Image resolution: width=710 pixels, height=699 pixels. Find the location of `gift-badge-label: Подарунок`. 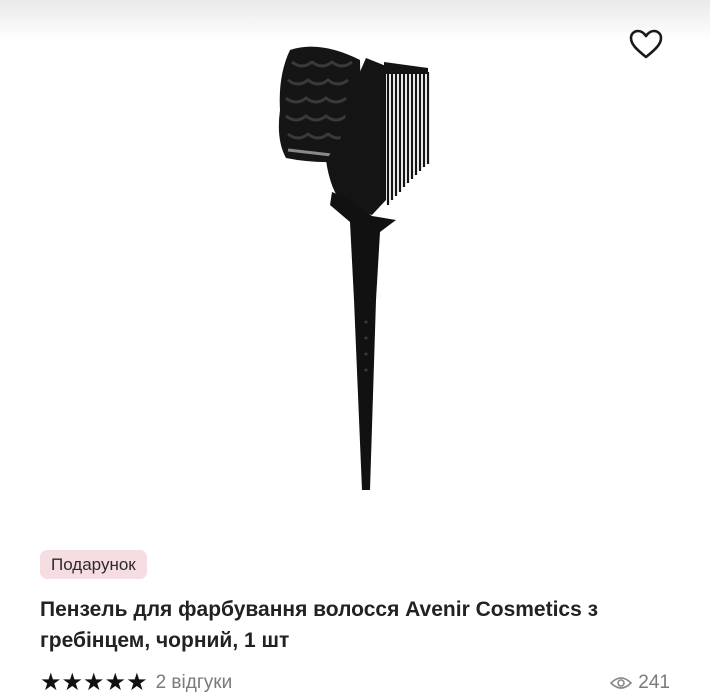

gift-badge-label: Подарунок is located at coordinates (93, 564).